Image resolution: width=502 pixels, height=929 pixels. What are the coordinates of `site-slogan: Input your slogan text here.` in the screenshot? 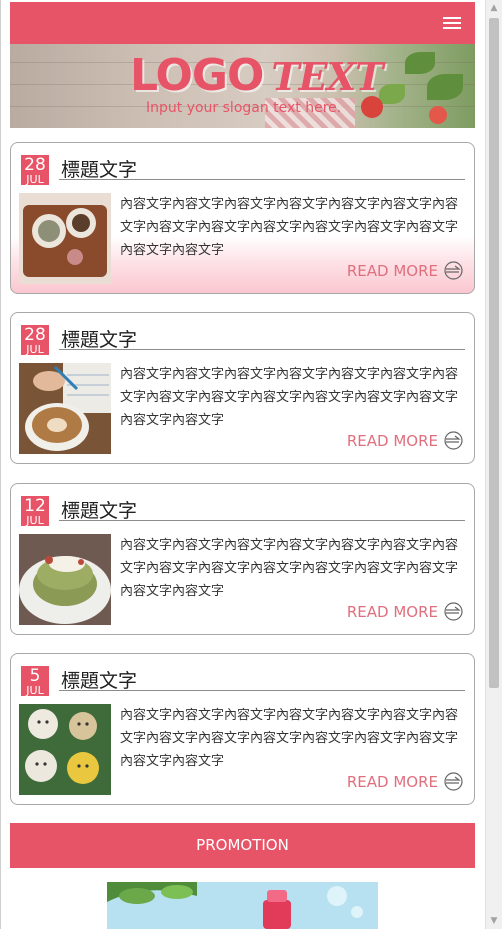 It's located at (244, 108).